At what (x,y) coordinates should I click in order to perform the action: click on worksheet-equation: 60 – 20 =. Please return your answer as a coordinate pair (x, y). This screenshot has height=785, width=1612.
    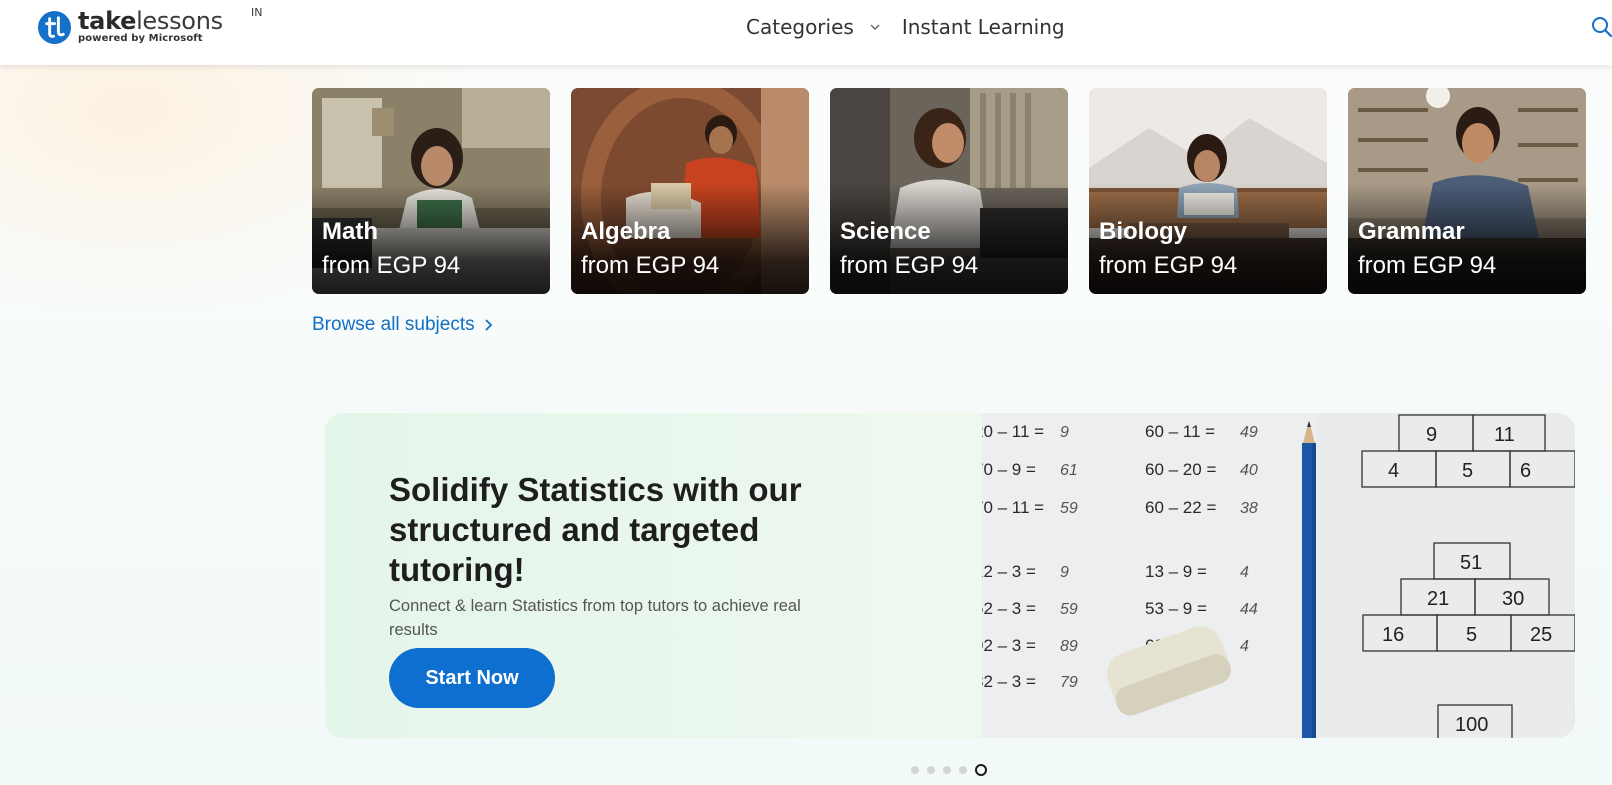
    Looking at the image, I should click on (1180, 469).